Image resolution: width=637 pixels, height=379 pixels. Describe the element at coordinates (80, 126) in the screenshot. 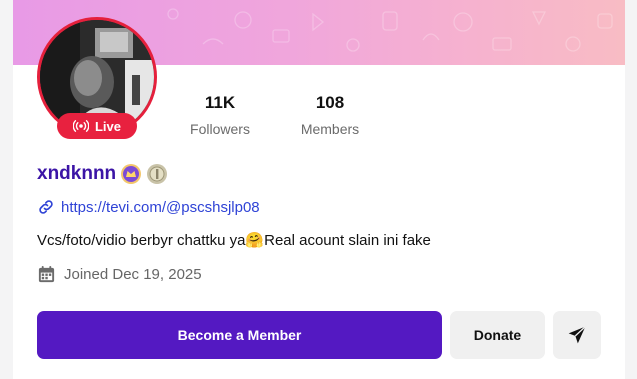

I see `broadcast-icon` at that location.